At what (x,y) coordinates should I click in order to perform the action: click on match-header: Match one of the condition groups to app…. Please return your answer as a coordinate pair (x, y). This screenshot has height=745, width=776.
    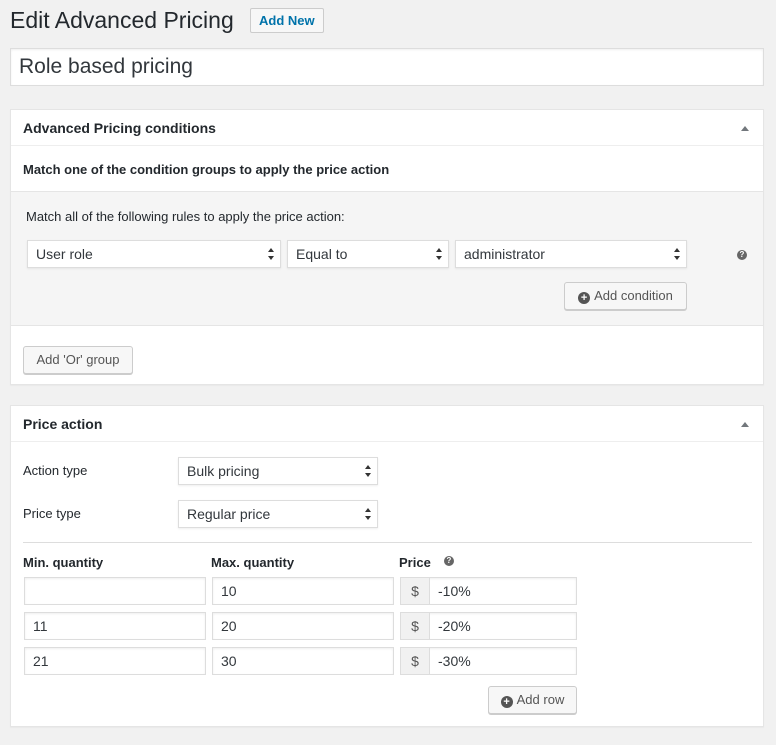
    Looking at the image, I should click on (387, 169).